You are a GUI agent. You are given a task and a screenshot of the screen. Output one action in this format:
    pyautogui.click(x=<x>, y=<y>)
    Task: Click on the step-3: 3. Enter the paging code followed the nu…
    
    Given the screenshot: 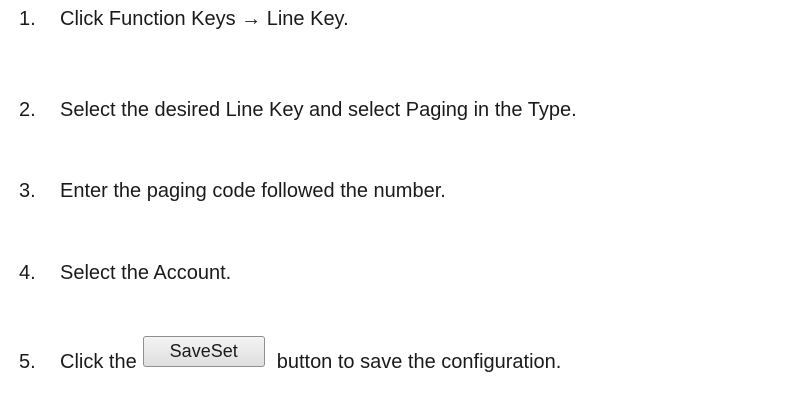 What is the action you would take?
    pyautogui.click(x=232, y=191)
    